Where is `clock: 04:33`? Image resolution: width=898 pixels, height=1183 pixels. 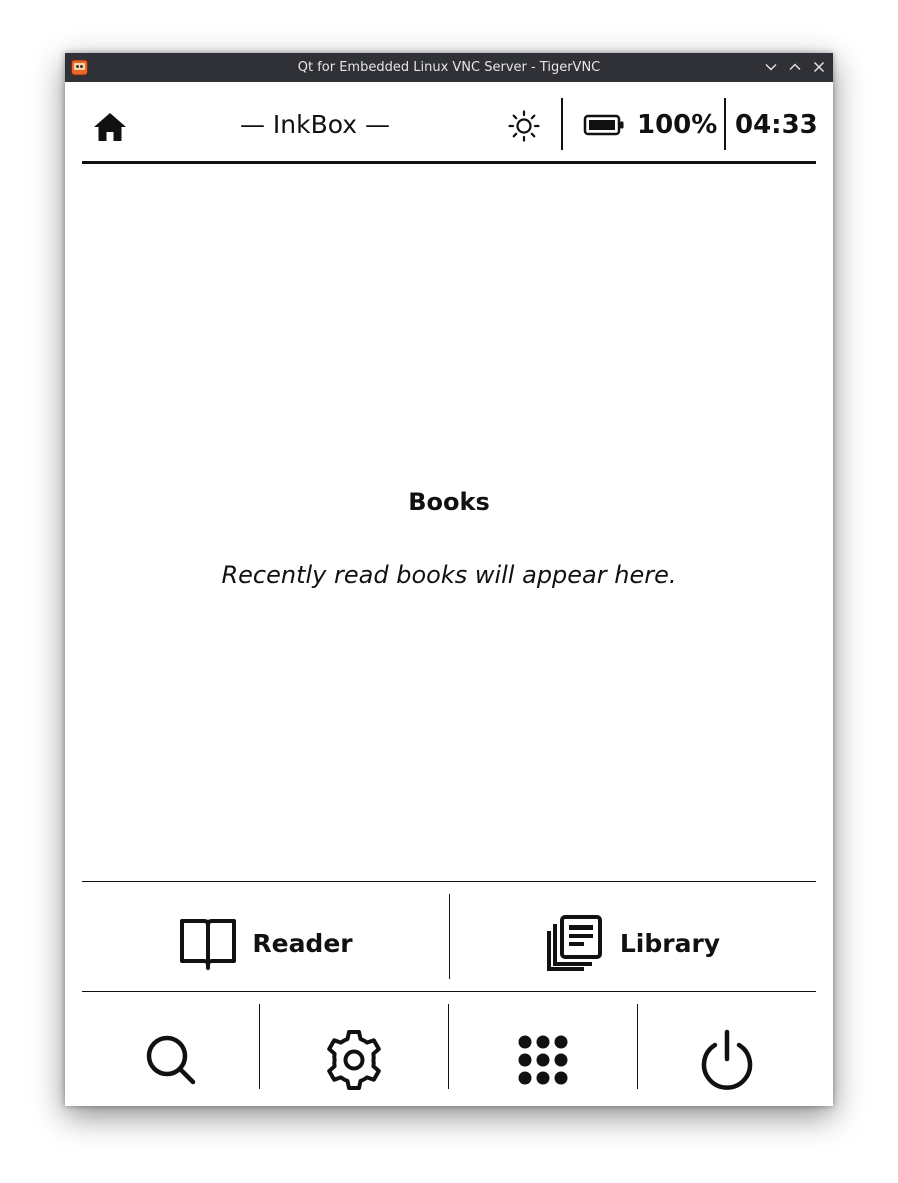
clock: 04:33 is located at coordinates (776, 125).